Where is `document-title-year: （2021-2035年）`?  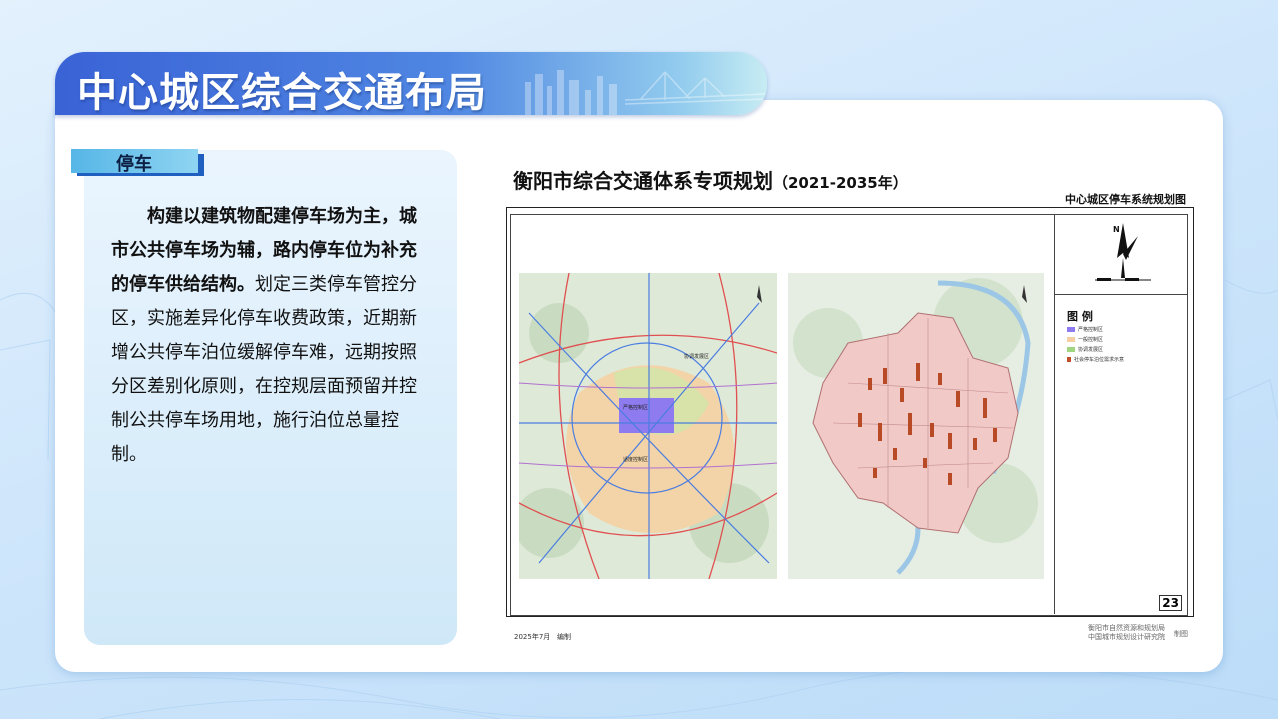 document-title-year: （2021-2035年） is located at coordinates (840, 183).